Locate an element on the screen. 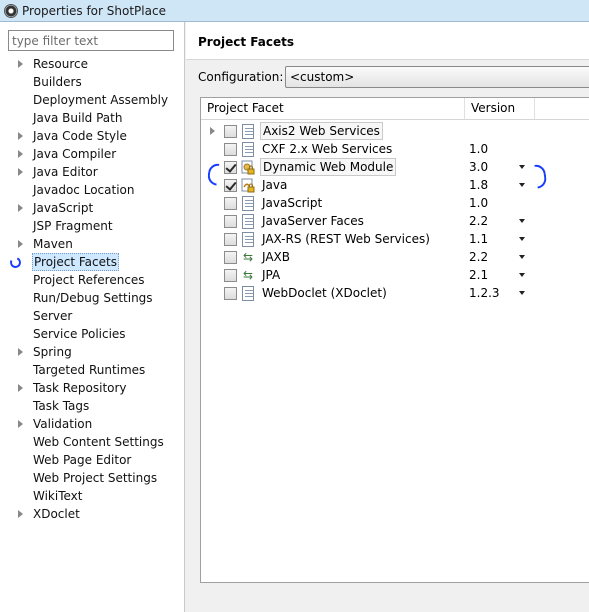 Image resolution: width=589 pixels, height=612 pixels. facet-name: Dynamic Web Module is located at coordinates (328, 167).